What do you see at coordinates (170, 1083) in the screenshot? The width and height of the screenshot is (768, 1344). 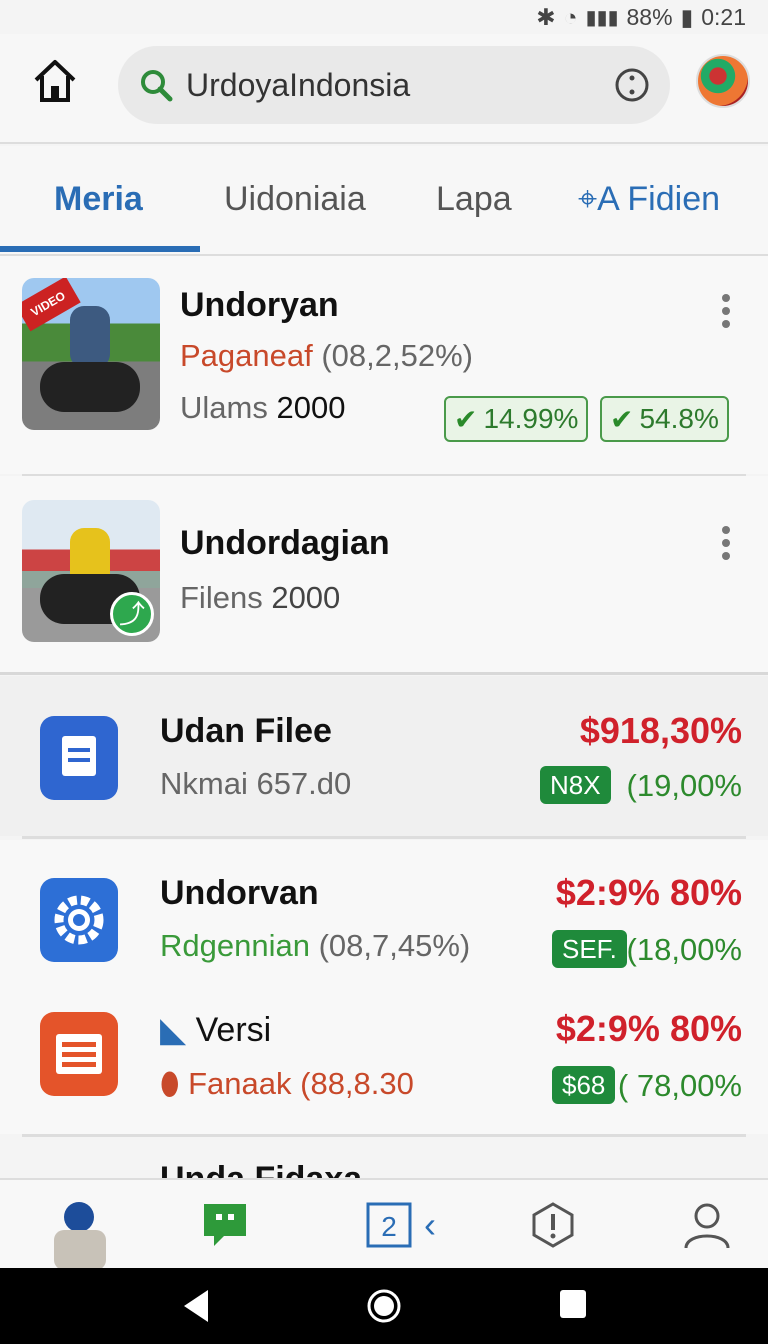 I see `tag-icon: ⬮` at bounding box center [170, 1083].